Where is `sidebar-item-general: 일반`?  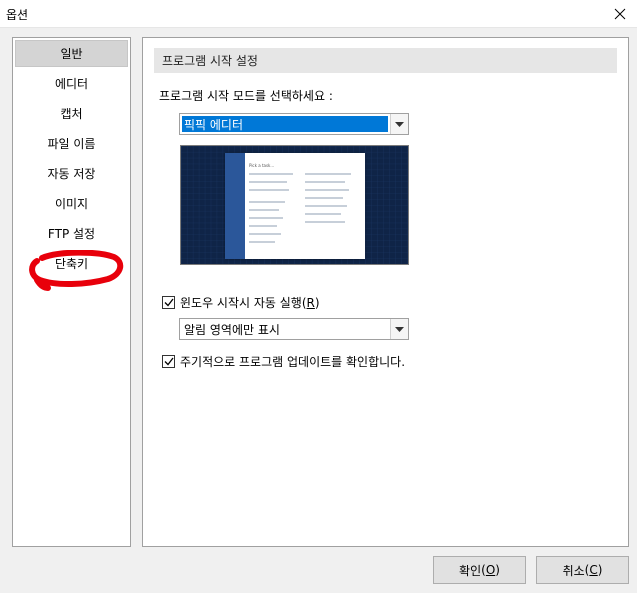
sidebar-item-general: 일반 is located at coordinates (71, 53).